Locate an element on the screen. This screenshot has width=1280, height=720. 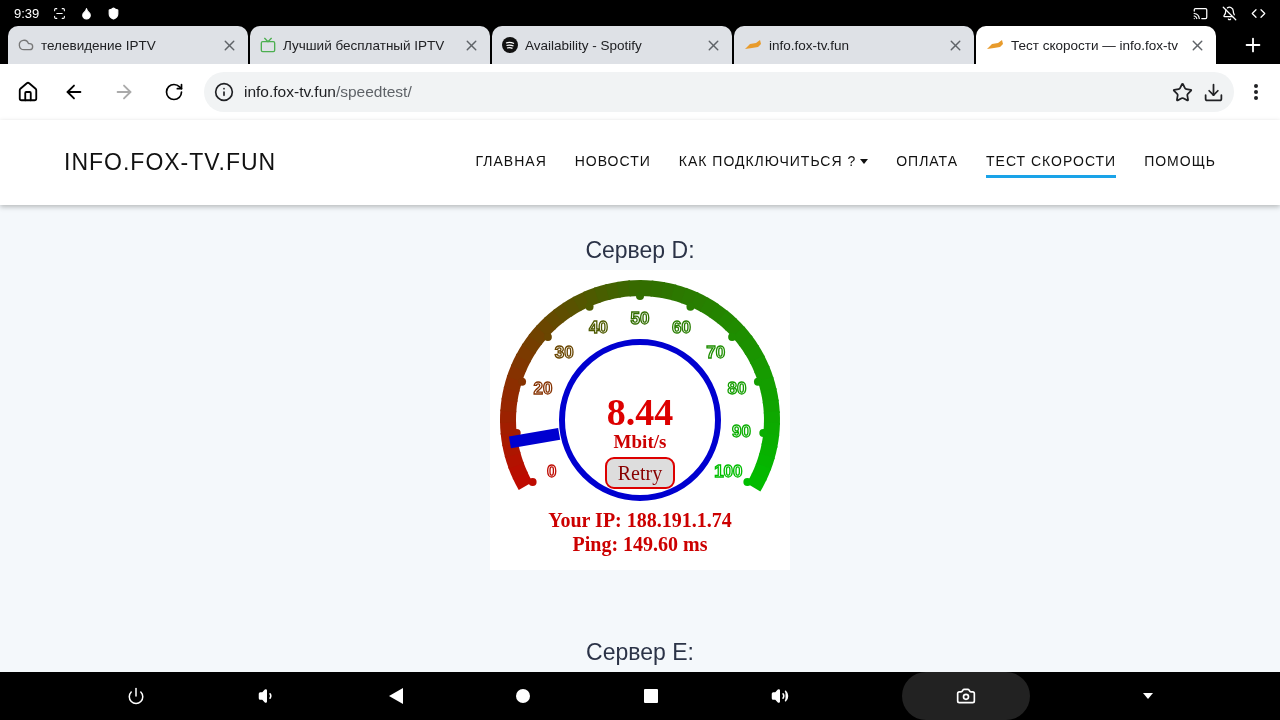
browser-tab: Лучший бесплатный IPTV is located at coordinates (370, 45).